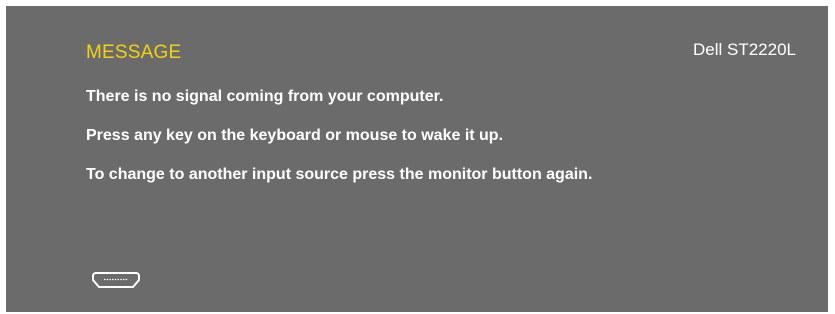 This screenshot has height=314, width=835. What do you see at coordinates (744, 49) in the screenshot?
I see `monitor-model-label: Dell ST2220L` at bounding box center [744, 49].